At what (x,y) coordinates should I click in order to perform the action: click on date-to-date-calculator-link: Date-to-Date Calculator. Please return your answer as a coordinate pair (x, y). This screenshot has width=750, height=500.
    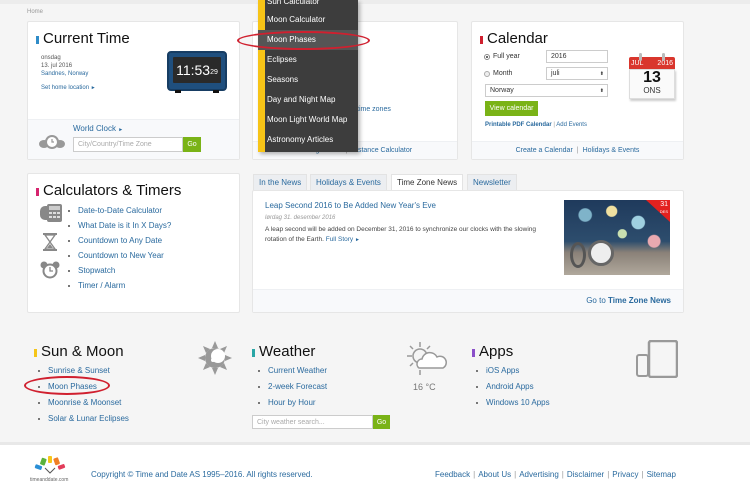
    Looking at the image, I should click on (120, 210).